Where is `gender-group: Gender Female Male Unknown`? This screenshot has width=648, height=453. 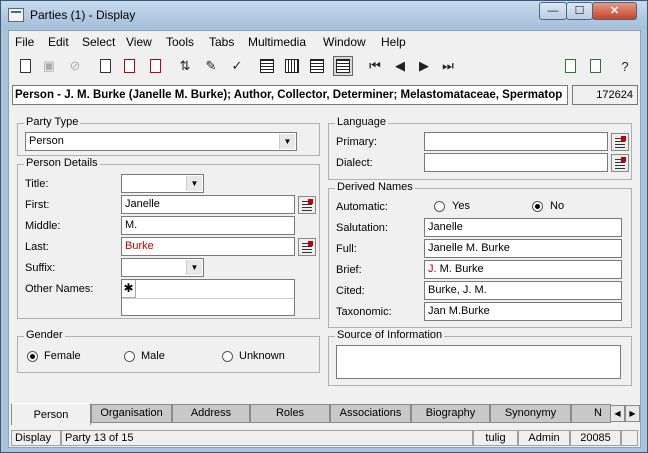
gender-group: Gender Female Male Unknown is located at coordinates (168, 351).